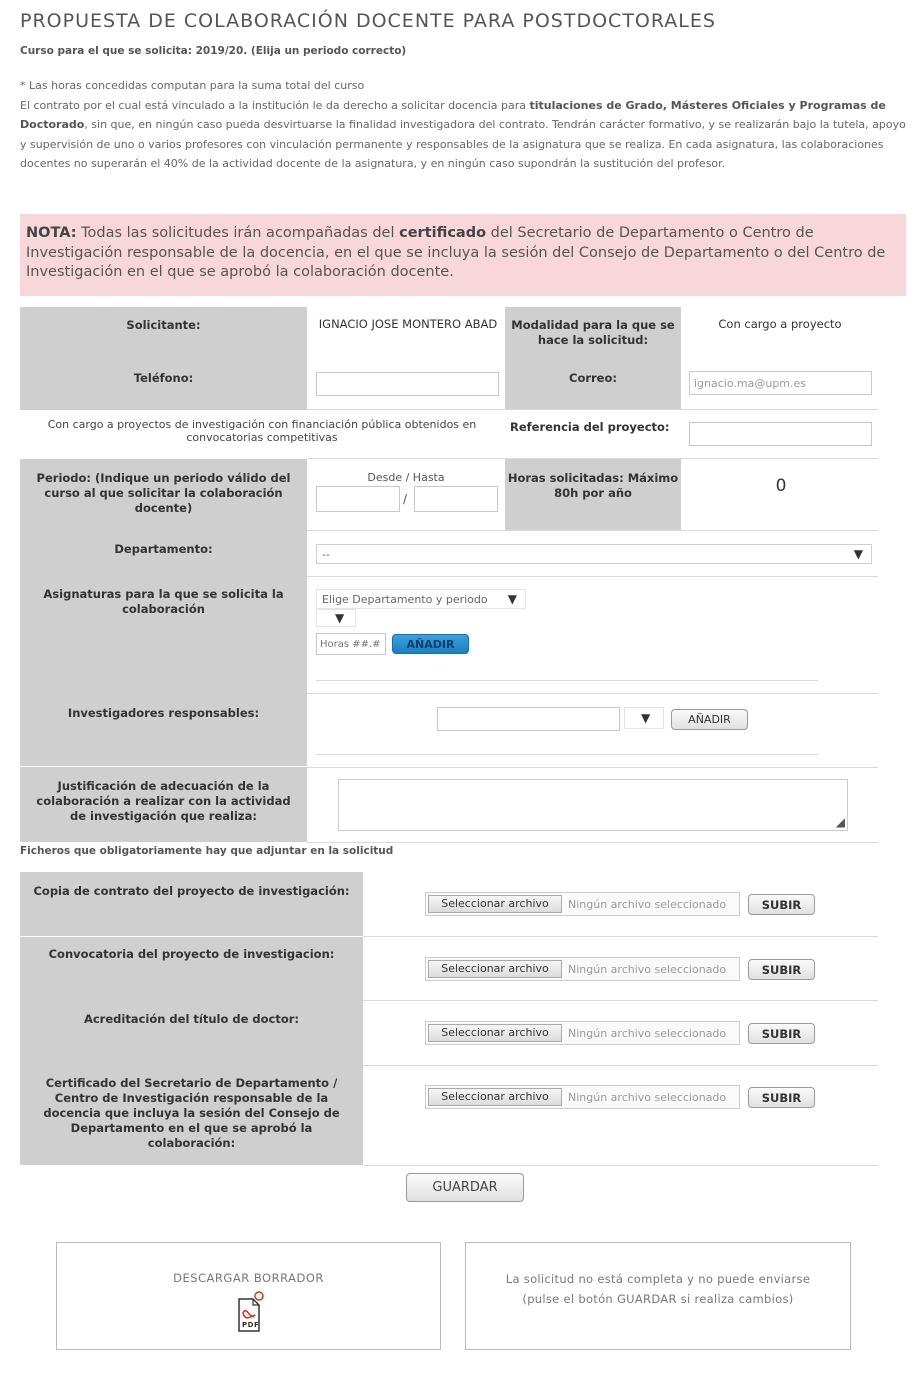  Describe the element at coordinates (163, 730) in the screenshot. I see `investigadores-label: Investigadores responsables:` at that location.